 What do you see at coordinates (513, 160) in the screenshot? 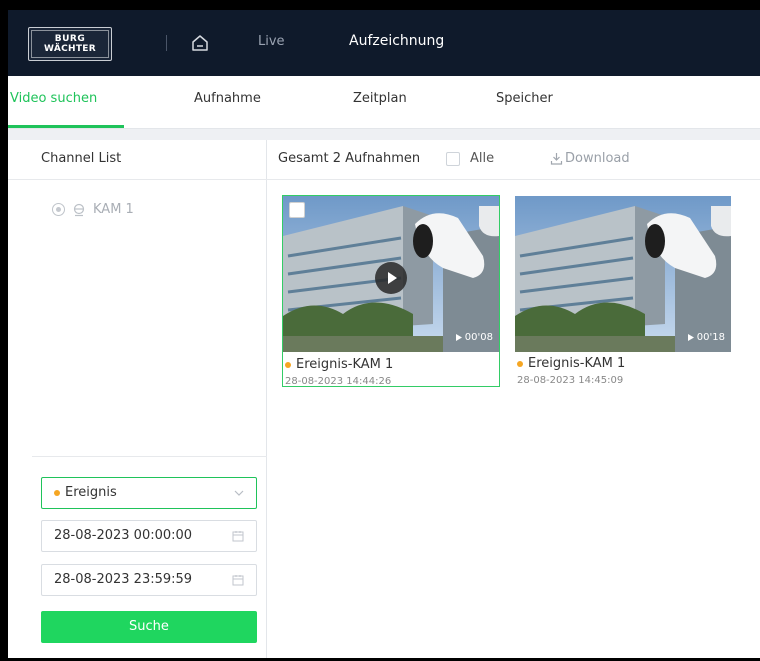
I see `results-toolbar: Gesamt 2 Aufnahmen Alle Download` at bounding box center [513, 160].